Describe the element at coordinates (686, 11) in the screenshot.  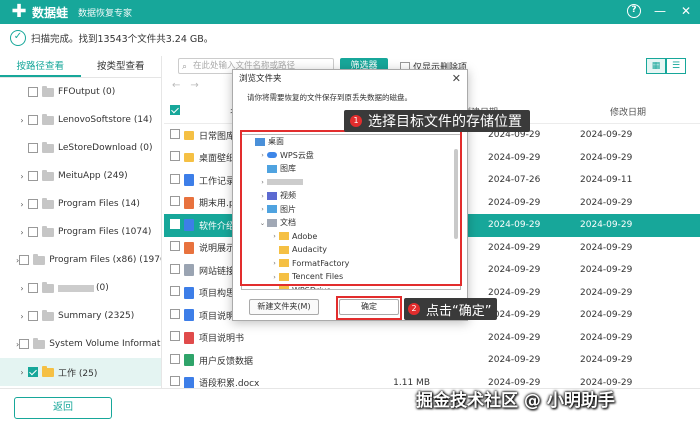
I see `close-button: ✕` at that location.